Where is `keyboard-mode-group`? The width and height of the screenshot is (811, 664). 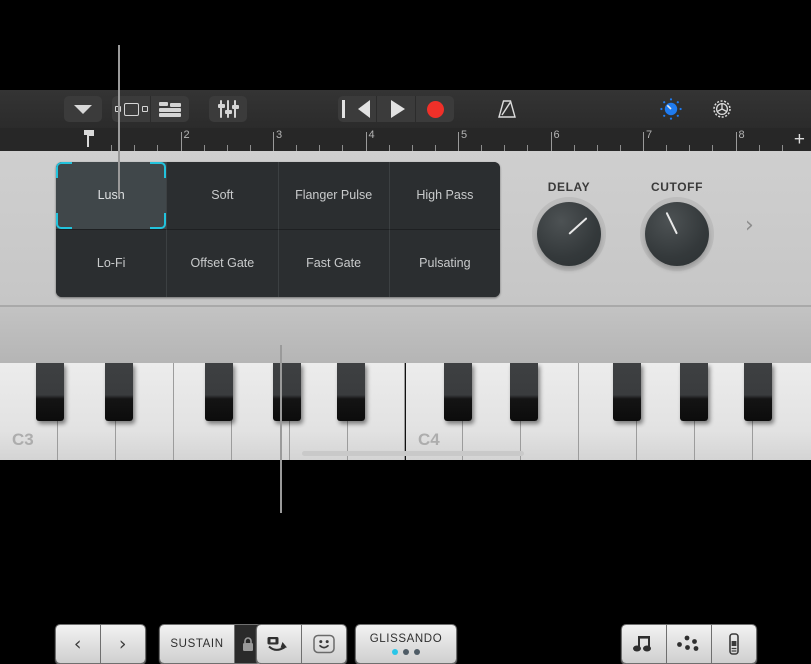 keyboard-mode-group is located at coordinates (689, 644).